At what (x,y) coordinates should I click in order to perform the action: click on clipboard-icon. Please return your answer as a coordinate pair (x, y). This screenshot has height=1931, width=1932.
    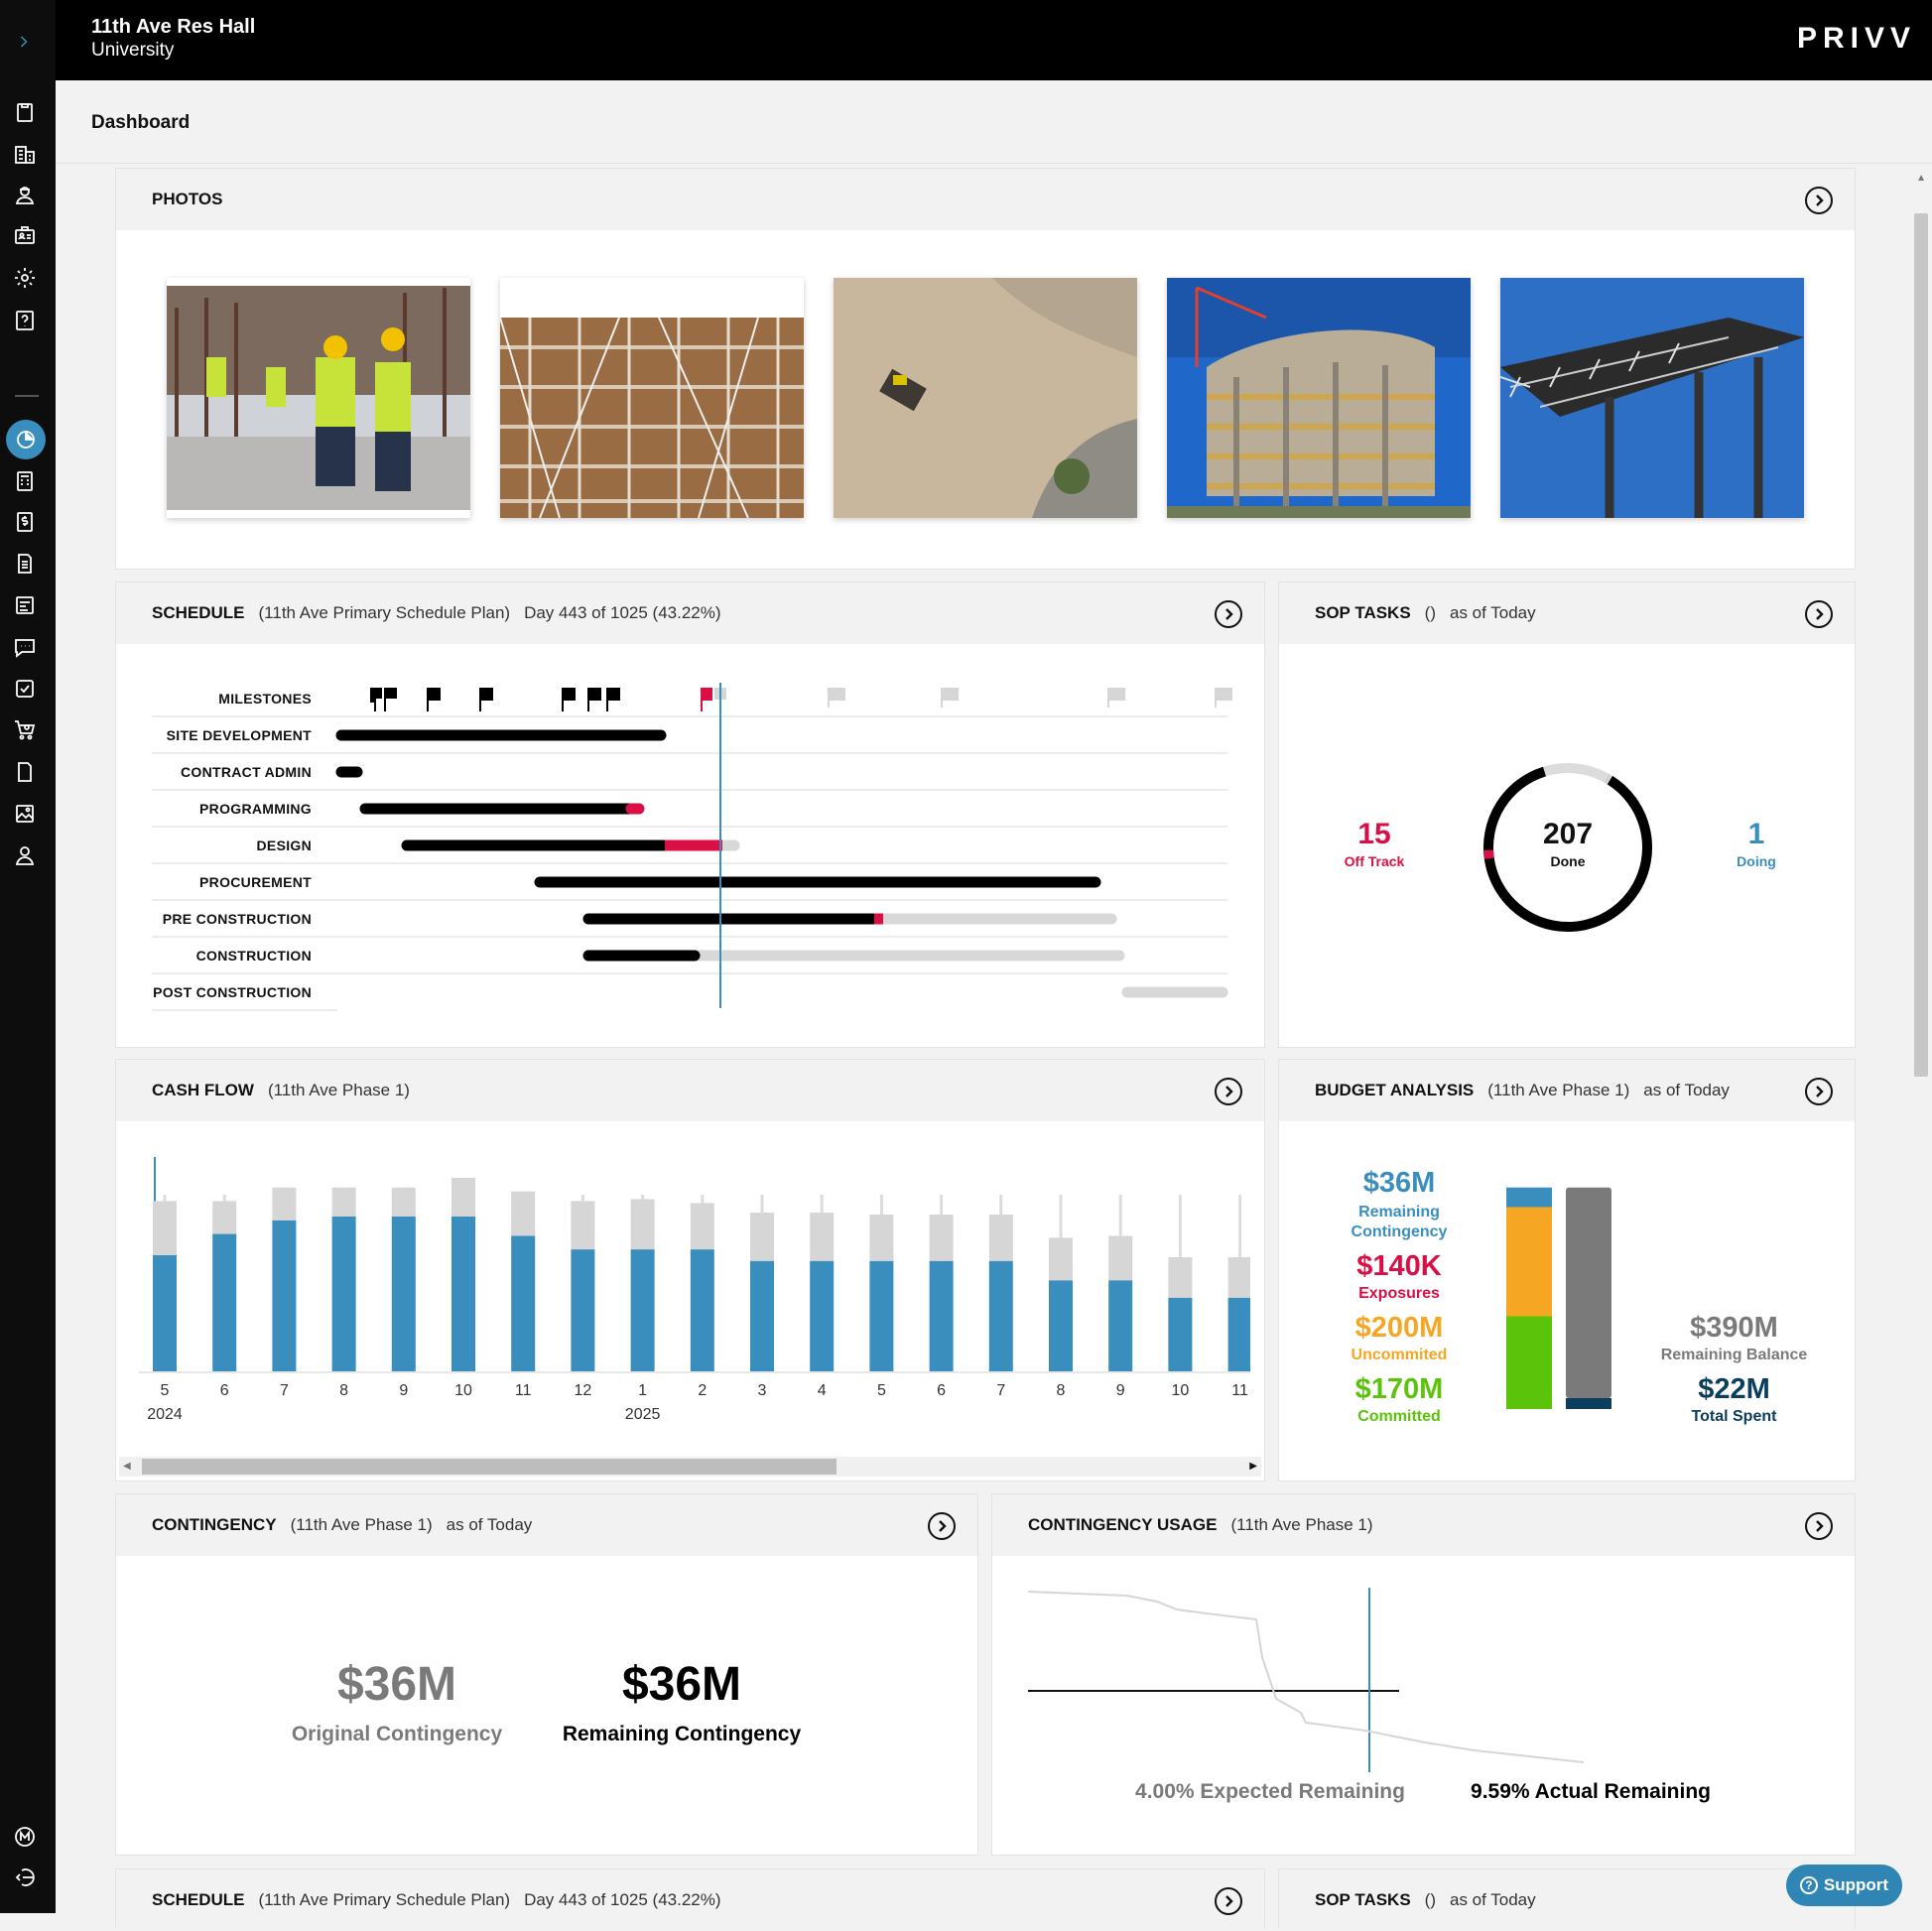
    Looking at the image, I should click on (25, 112).